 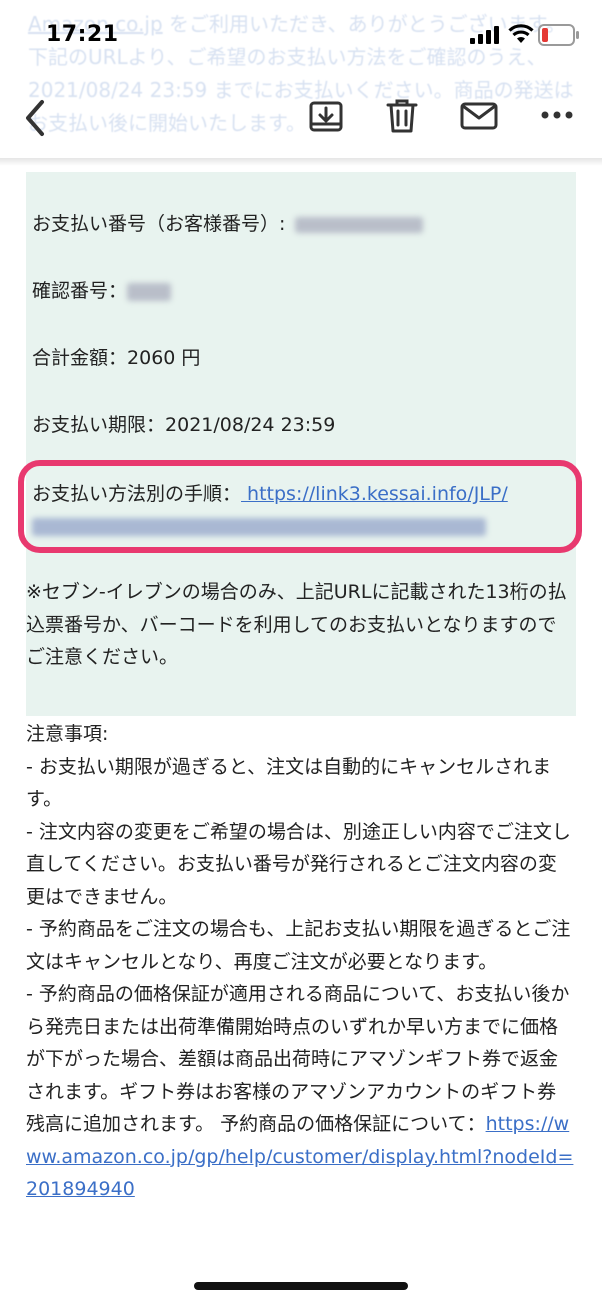 What do you see at coordinates (484, 35) in the screenshot?
I see `cellular-signal-icon` at bounding box center [484, 35].